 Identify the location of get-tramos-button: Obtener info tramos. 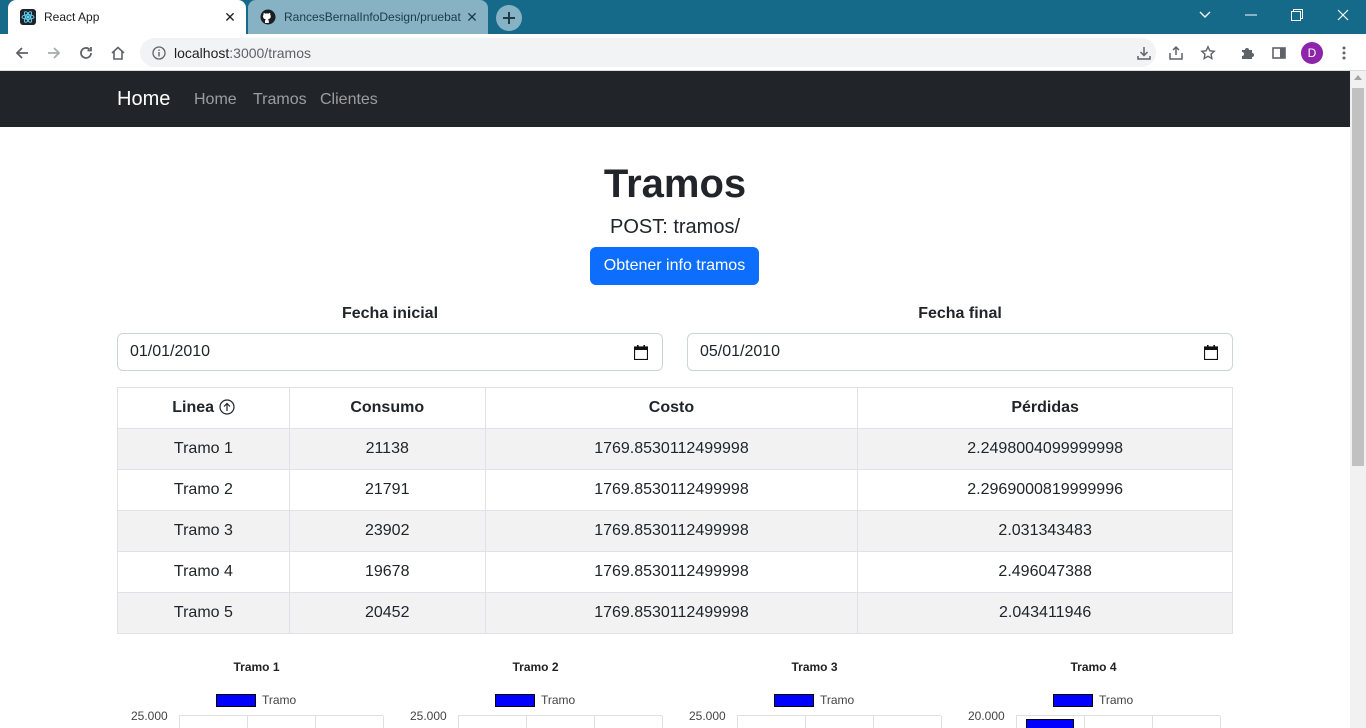
(674, 266).